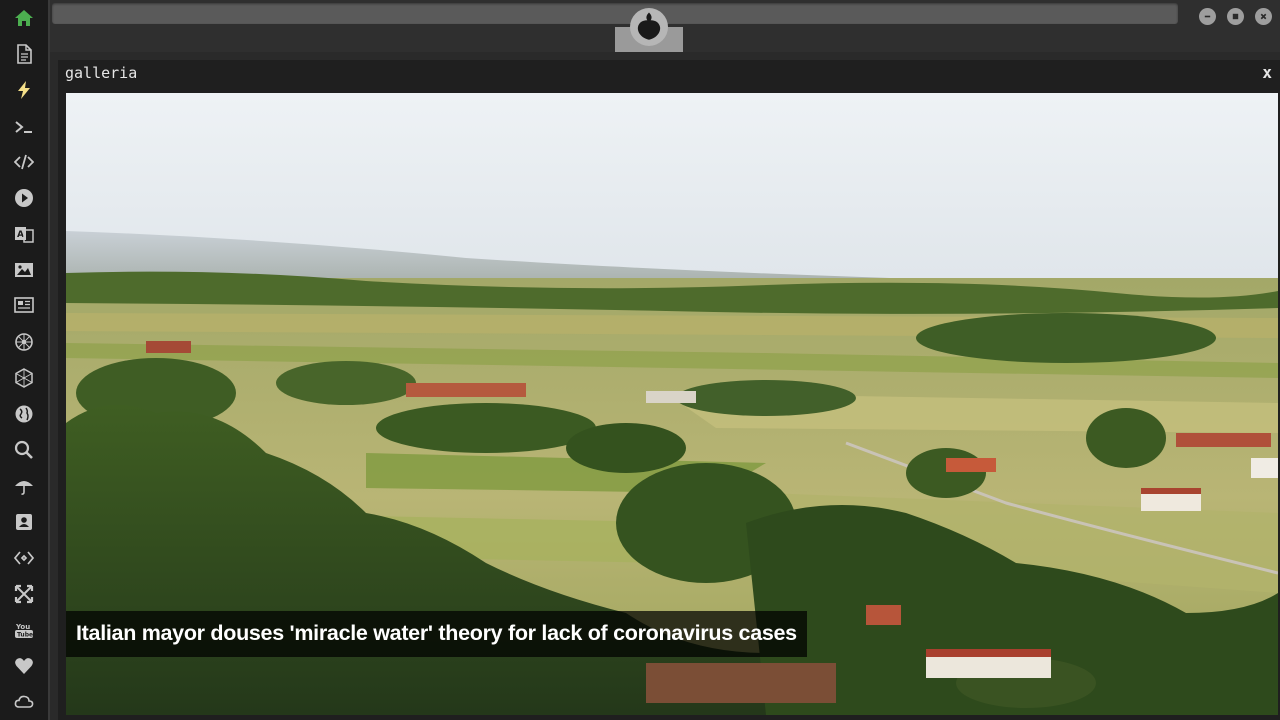 The height and width of the screenshot is (720, 1280). I want to click on maximize-icon, so click(1235, 16).